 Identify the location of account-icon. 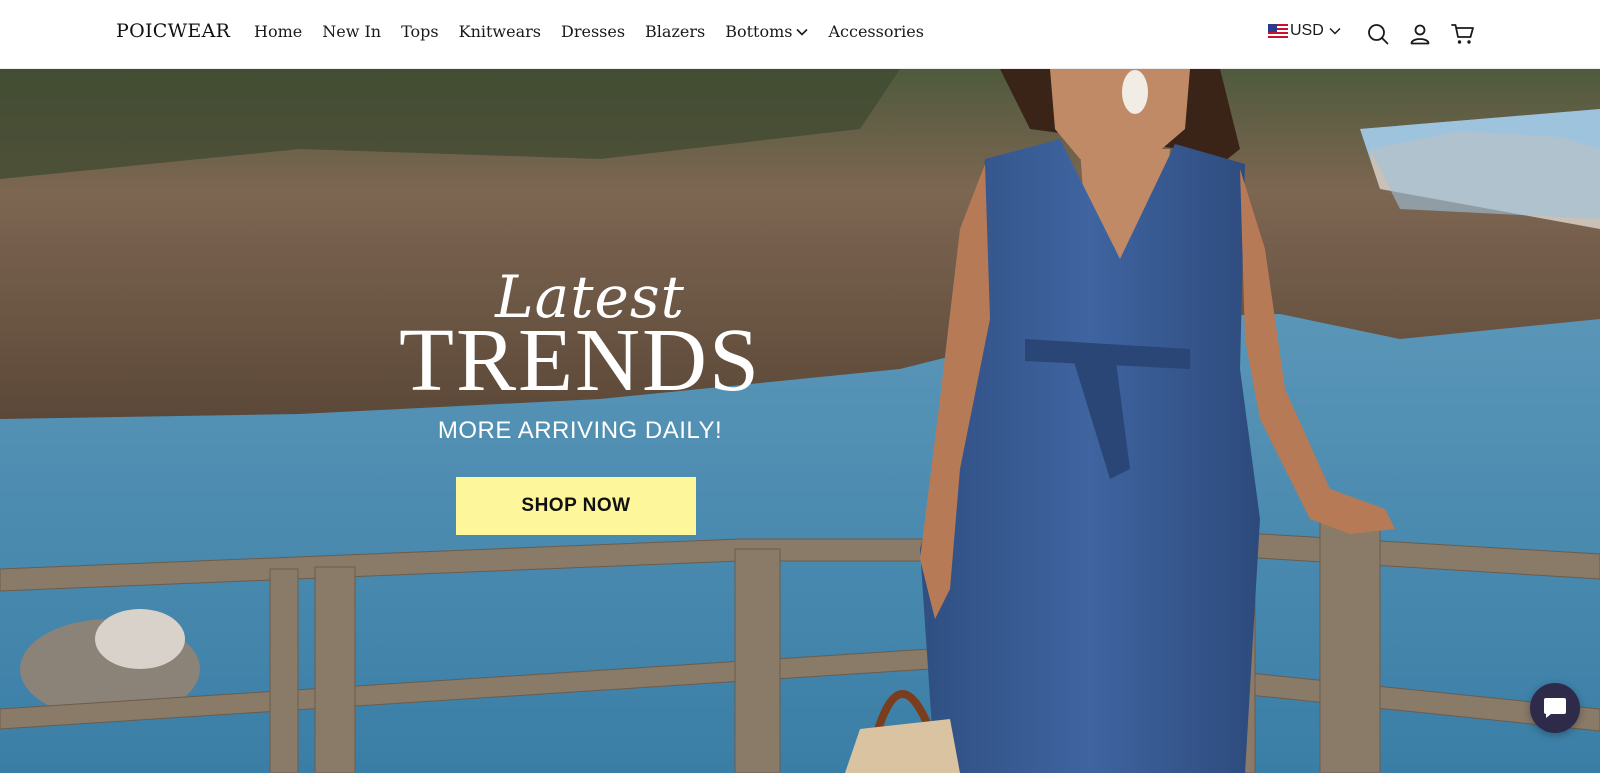
(1420, 34).